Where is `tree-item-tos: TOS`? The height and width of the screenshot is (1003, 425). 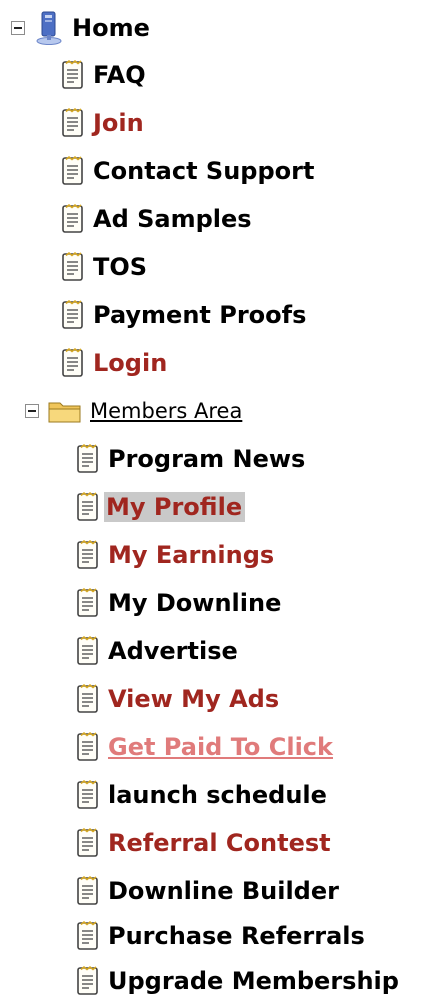 tree-item-tos: TOS is located at coordinates (104, 267).